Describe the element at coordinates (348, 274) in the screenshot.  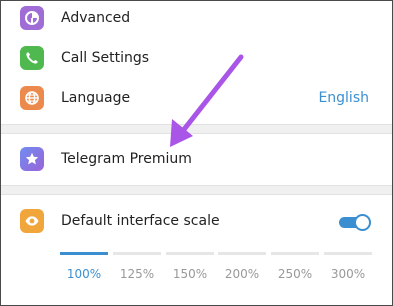
I see `scale-option-label: 300%` at that location.